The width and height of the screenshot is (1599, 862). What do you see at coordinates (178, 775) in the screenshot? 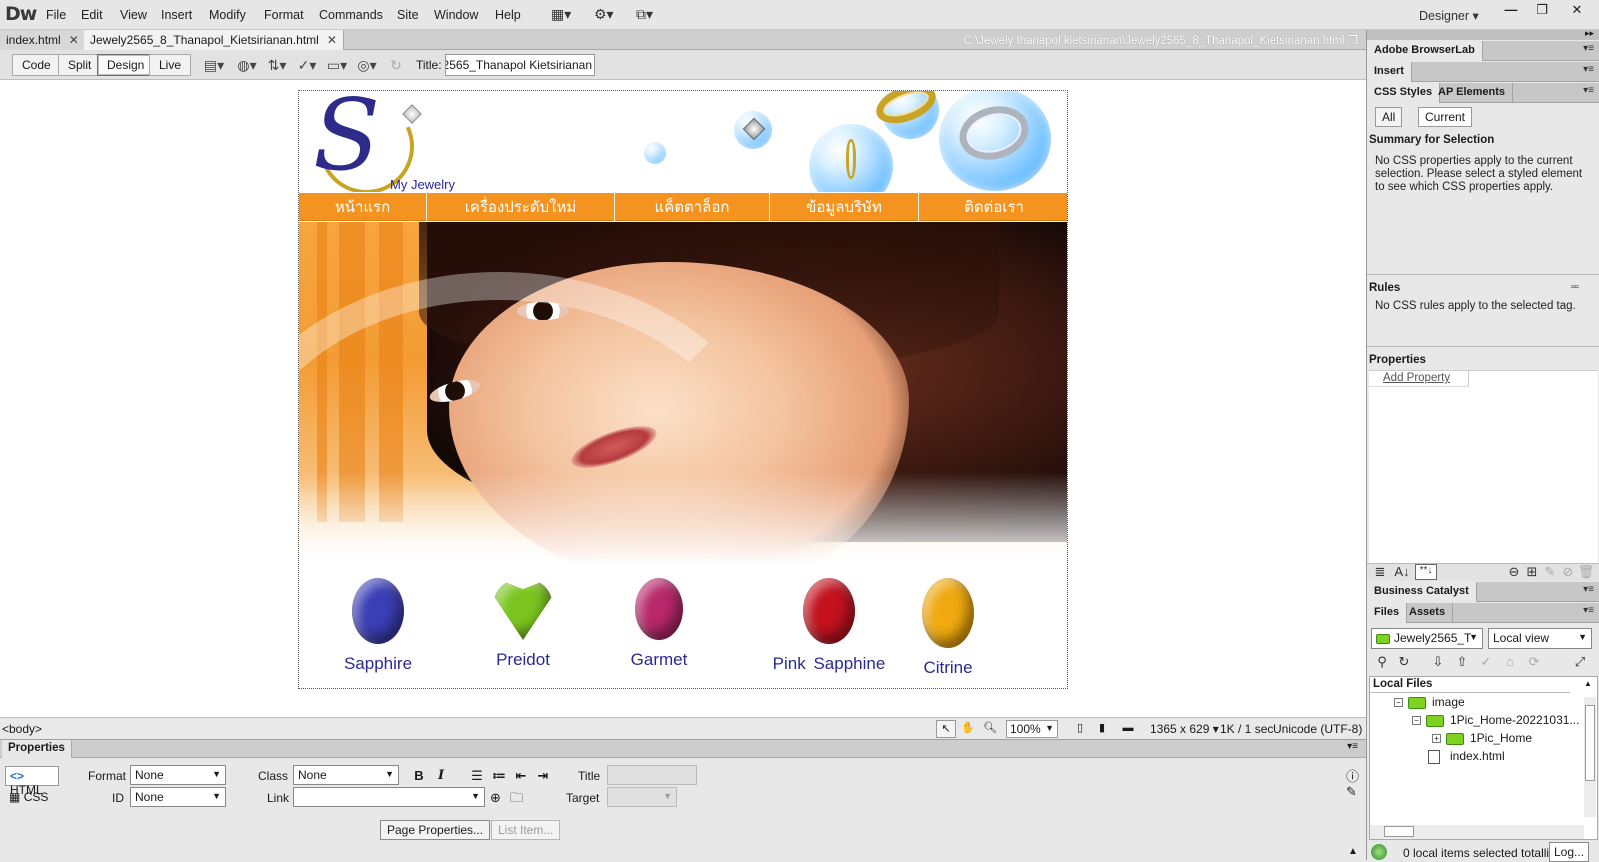
I see `format-select: None ▼` at bounding box center [178, 775].